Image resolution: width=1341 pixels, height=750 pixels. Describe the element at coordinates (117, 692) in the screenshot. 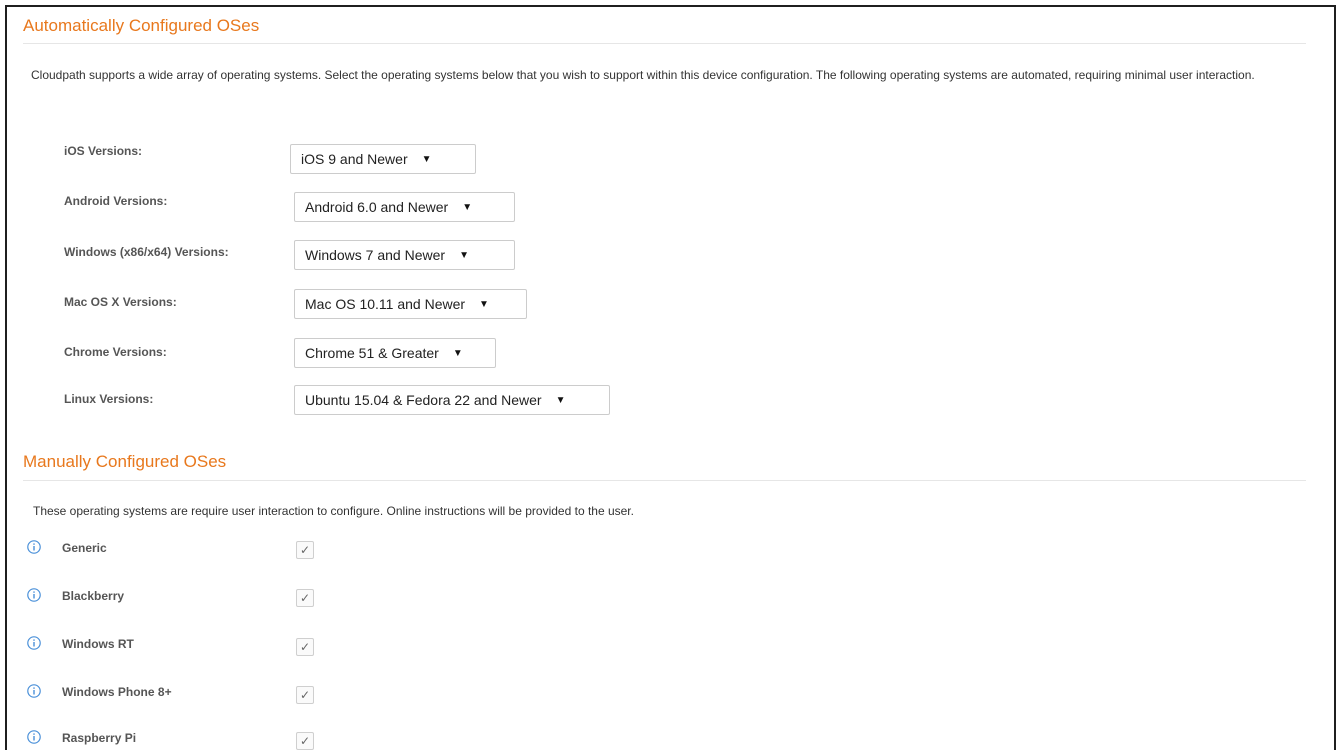

I see `windows-phone-label: Windows Phone 8+` at that location.